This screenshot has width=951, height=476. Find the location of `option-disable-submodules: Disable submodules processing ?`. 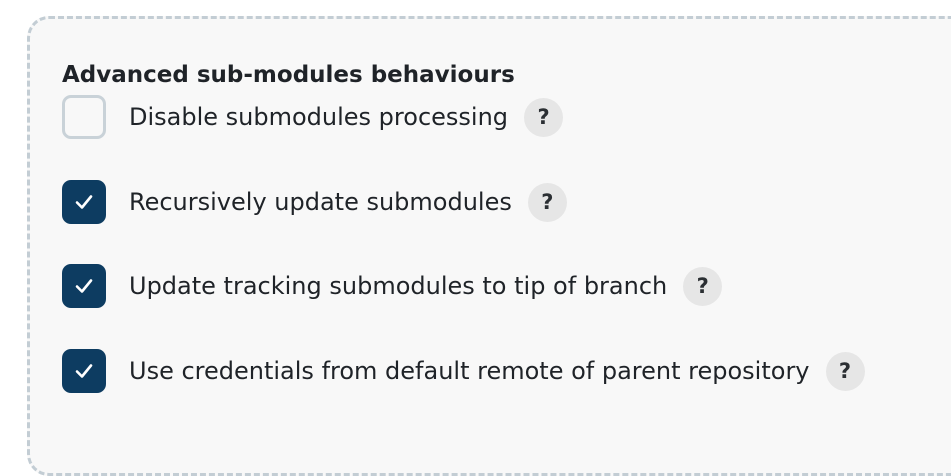

option-disable-submodules: Disable submodules processing ? is located at coordinates (313, 117).